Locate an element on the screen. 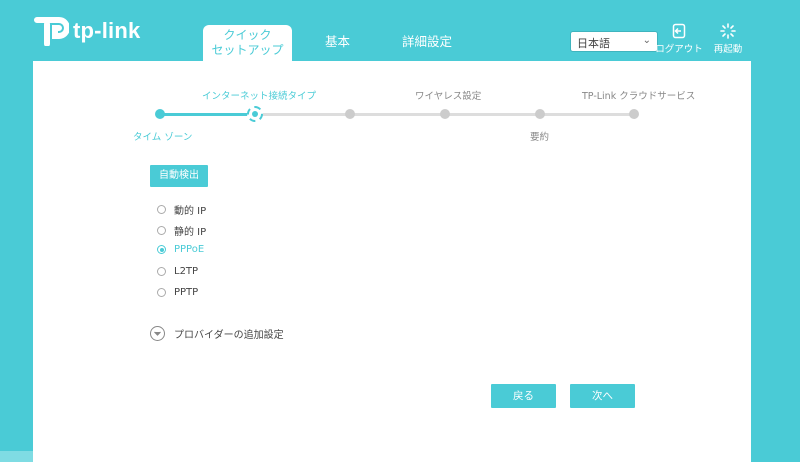 The image size is (800, 462). radio-option-pppoe: PPPoE is located at coordinates (180, 249).